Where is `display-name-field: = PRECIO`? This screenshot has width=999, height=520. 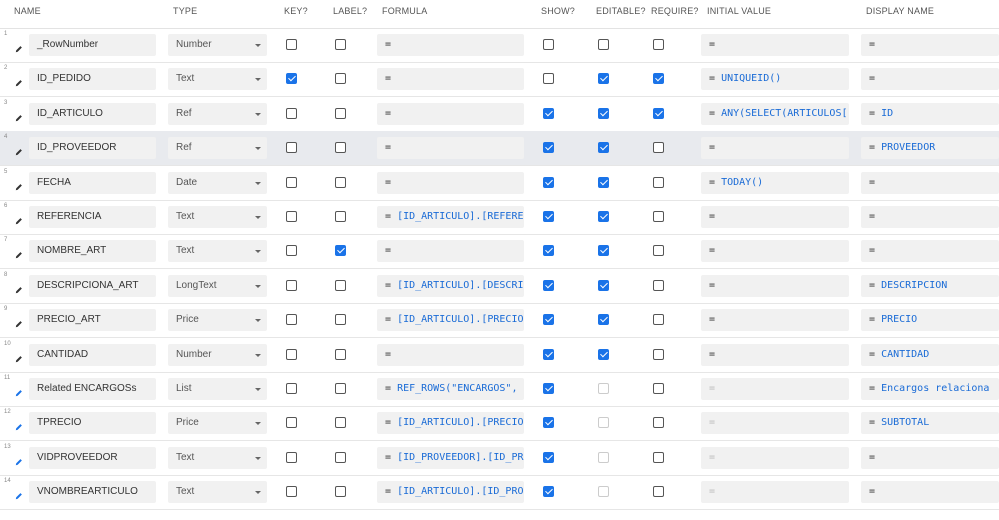 display-name-field: = PRECIO is located at coordinates (930, 320).